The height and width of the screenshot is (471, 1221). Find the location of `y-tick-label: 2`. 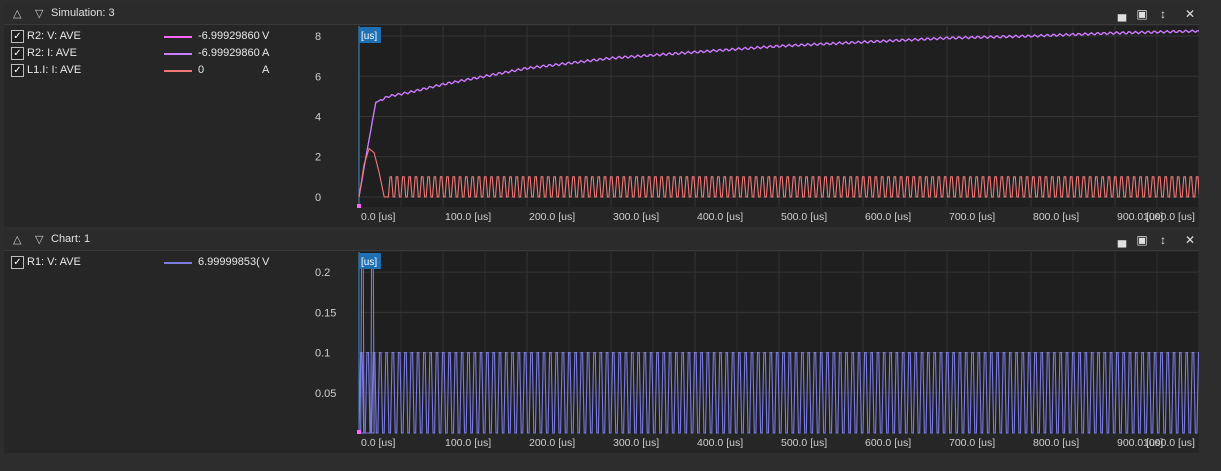

y-tick-label: 2 is located at coordinates (318, 158).